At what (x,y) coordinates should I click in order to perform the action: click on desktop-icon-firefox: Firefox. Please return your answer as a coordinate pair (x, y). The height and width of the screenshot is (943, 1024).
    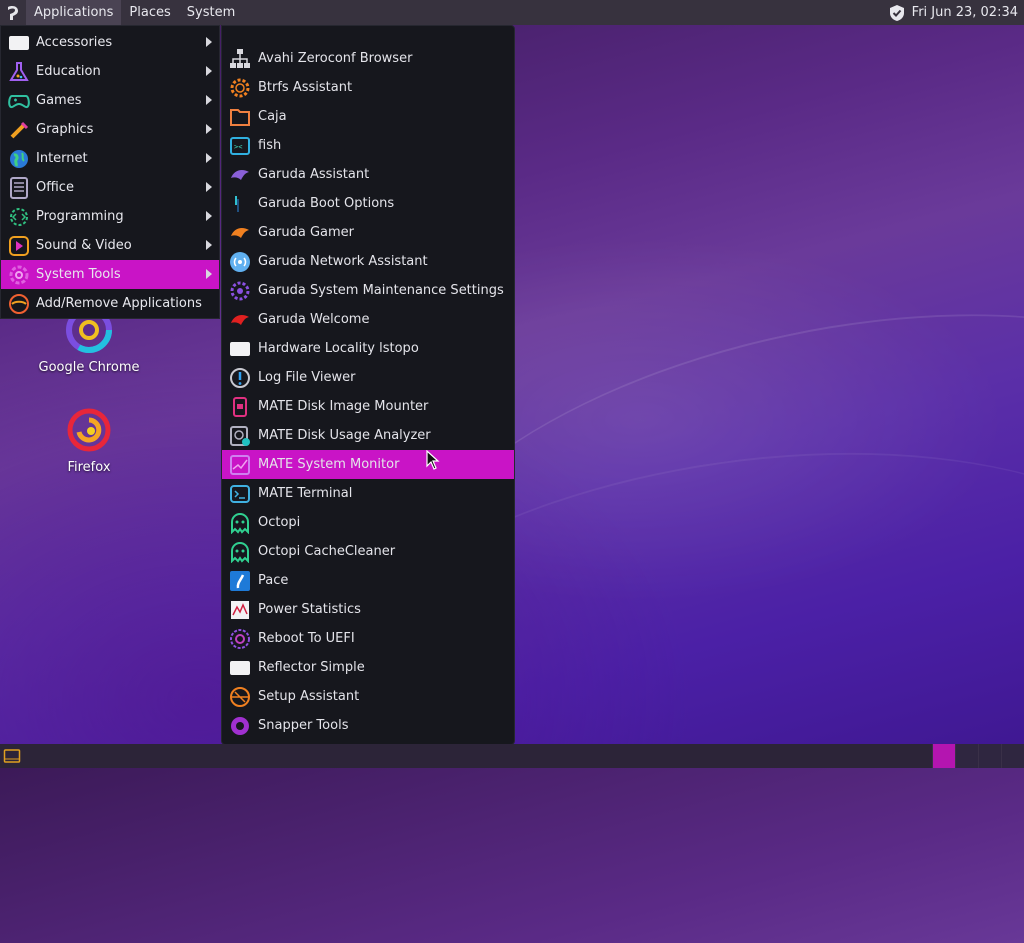
    Looking at the image, I should click on (89, 439).